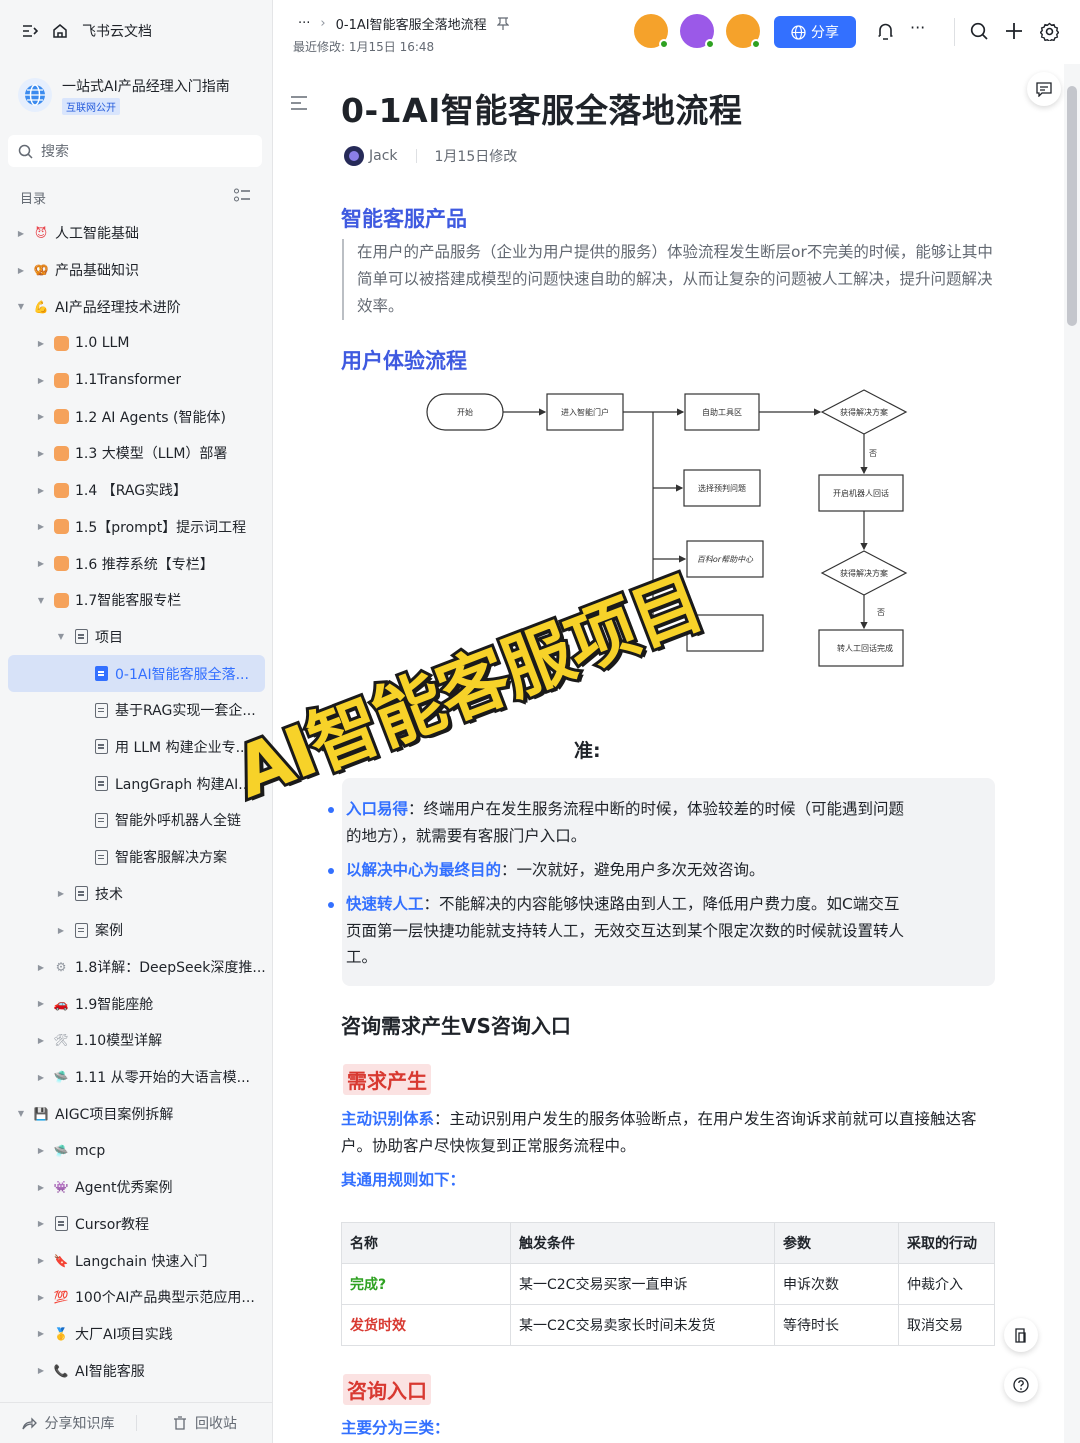  Describe the element at coordinates (1072, 753) in the screenshot. I see `scrollbar` at that location.